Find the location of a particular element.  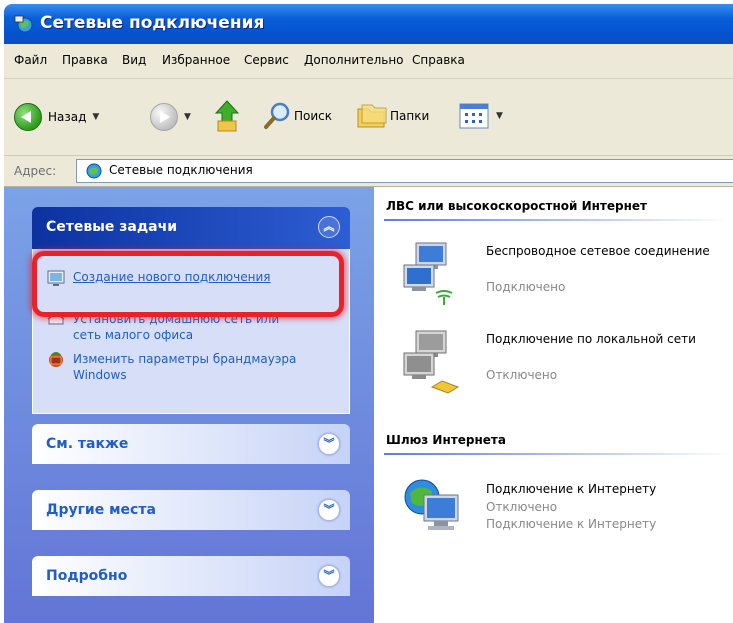

forward-button: ▼ is located at coordinates (170, 117).